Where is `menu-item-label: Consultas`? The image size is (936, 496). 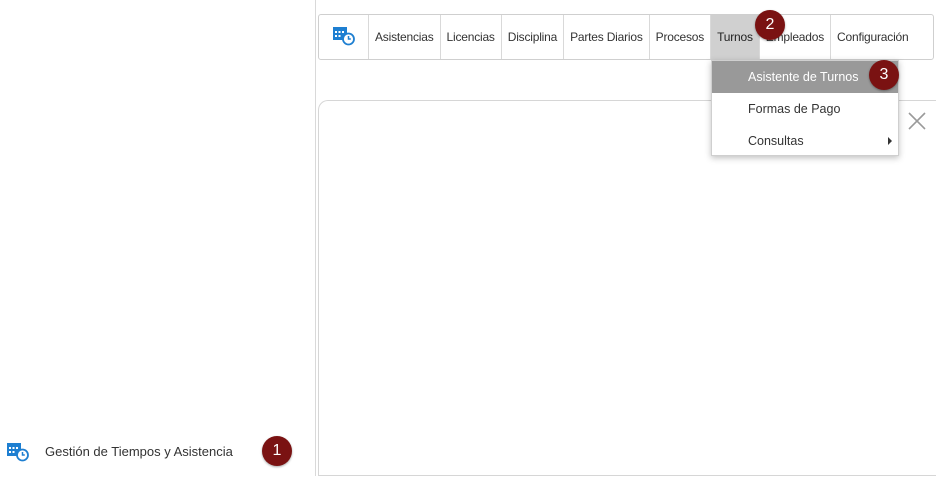 menu-item-label: Consultas is located at coordinates (776, 141).